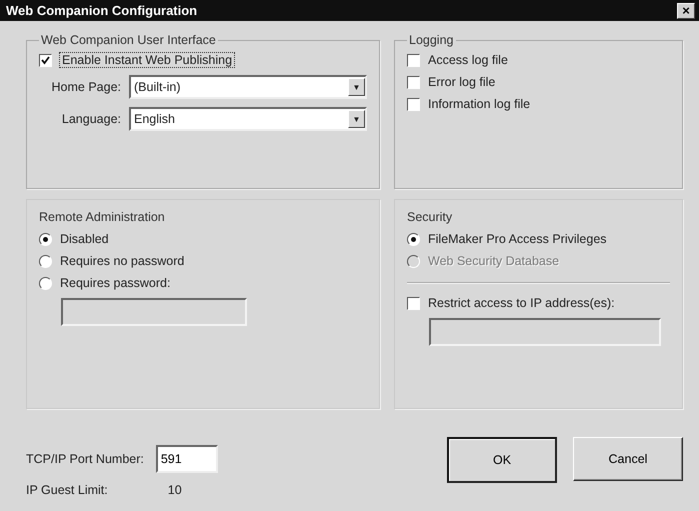 The width and height of the screenshot is (699, 511). What do you see at coordinates (84, 239) in the screenshot?
I see `radio-label: Disabled` at bounding box center [84, 239].